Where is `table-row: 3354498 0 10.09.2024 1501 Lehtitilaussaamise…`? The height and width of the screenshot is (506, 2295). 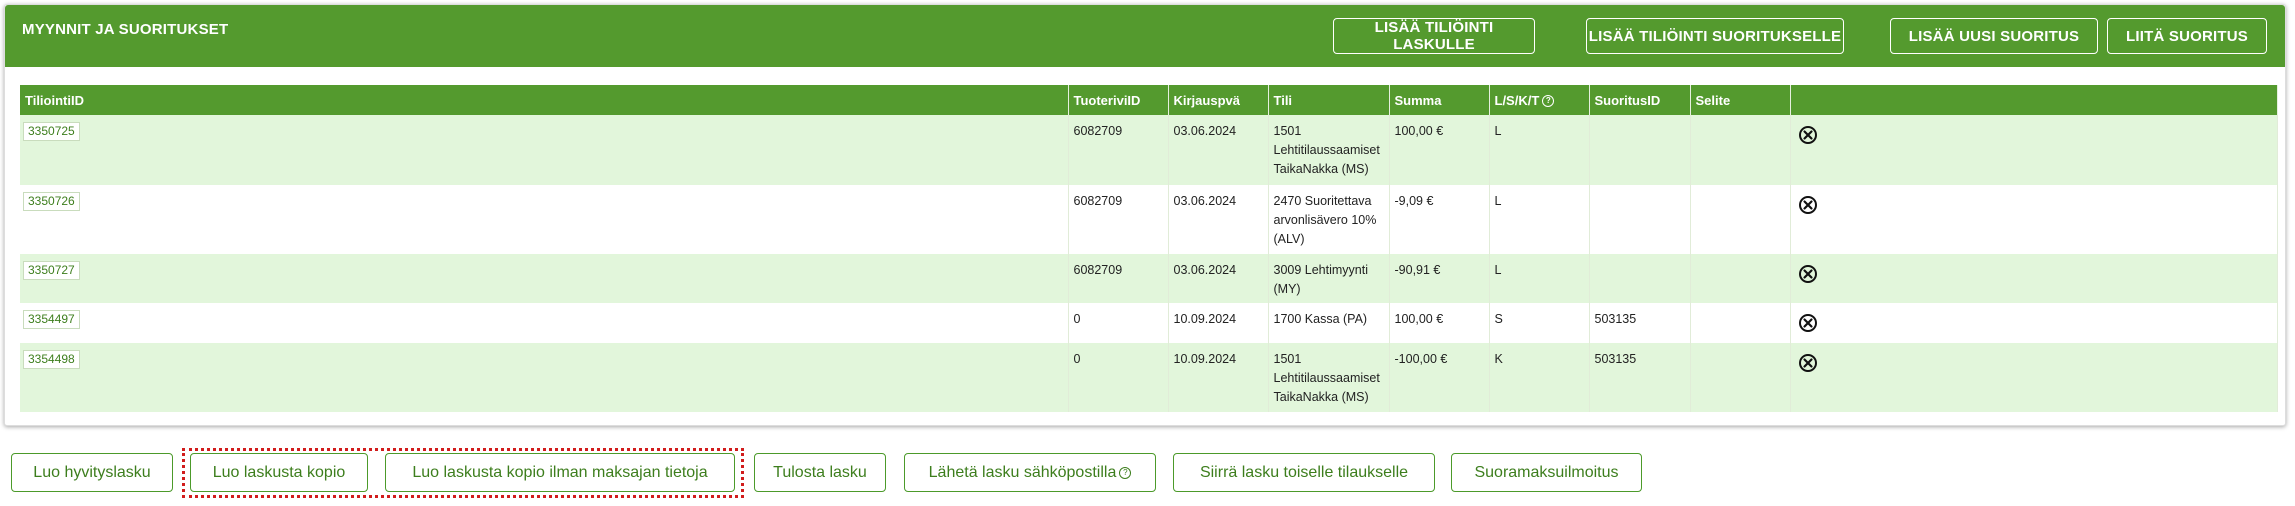
table-row: 3354498 0 10.09.2024 1501 Lehtitilaussaamise… is located at coordinates (1149, 377).